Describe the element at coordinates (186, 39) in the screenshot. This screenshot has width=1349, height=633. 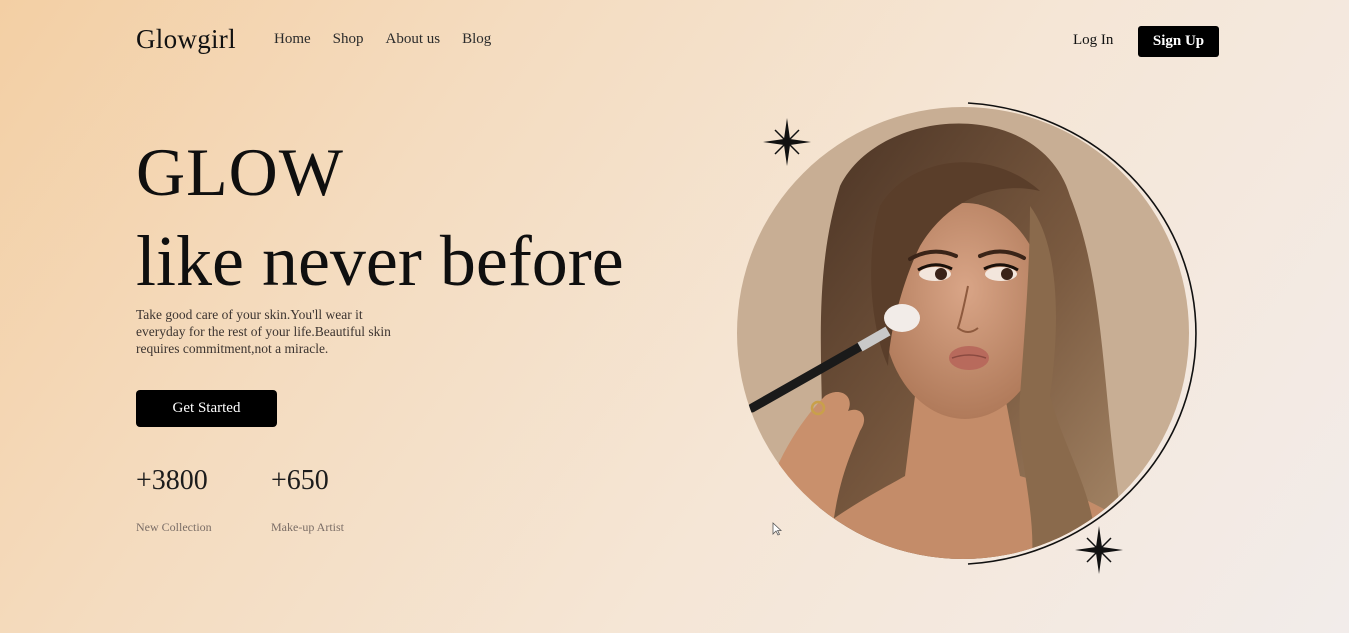
I see `brand-logo: Glowgirl` at that location.